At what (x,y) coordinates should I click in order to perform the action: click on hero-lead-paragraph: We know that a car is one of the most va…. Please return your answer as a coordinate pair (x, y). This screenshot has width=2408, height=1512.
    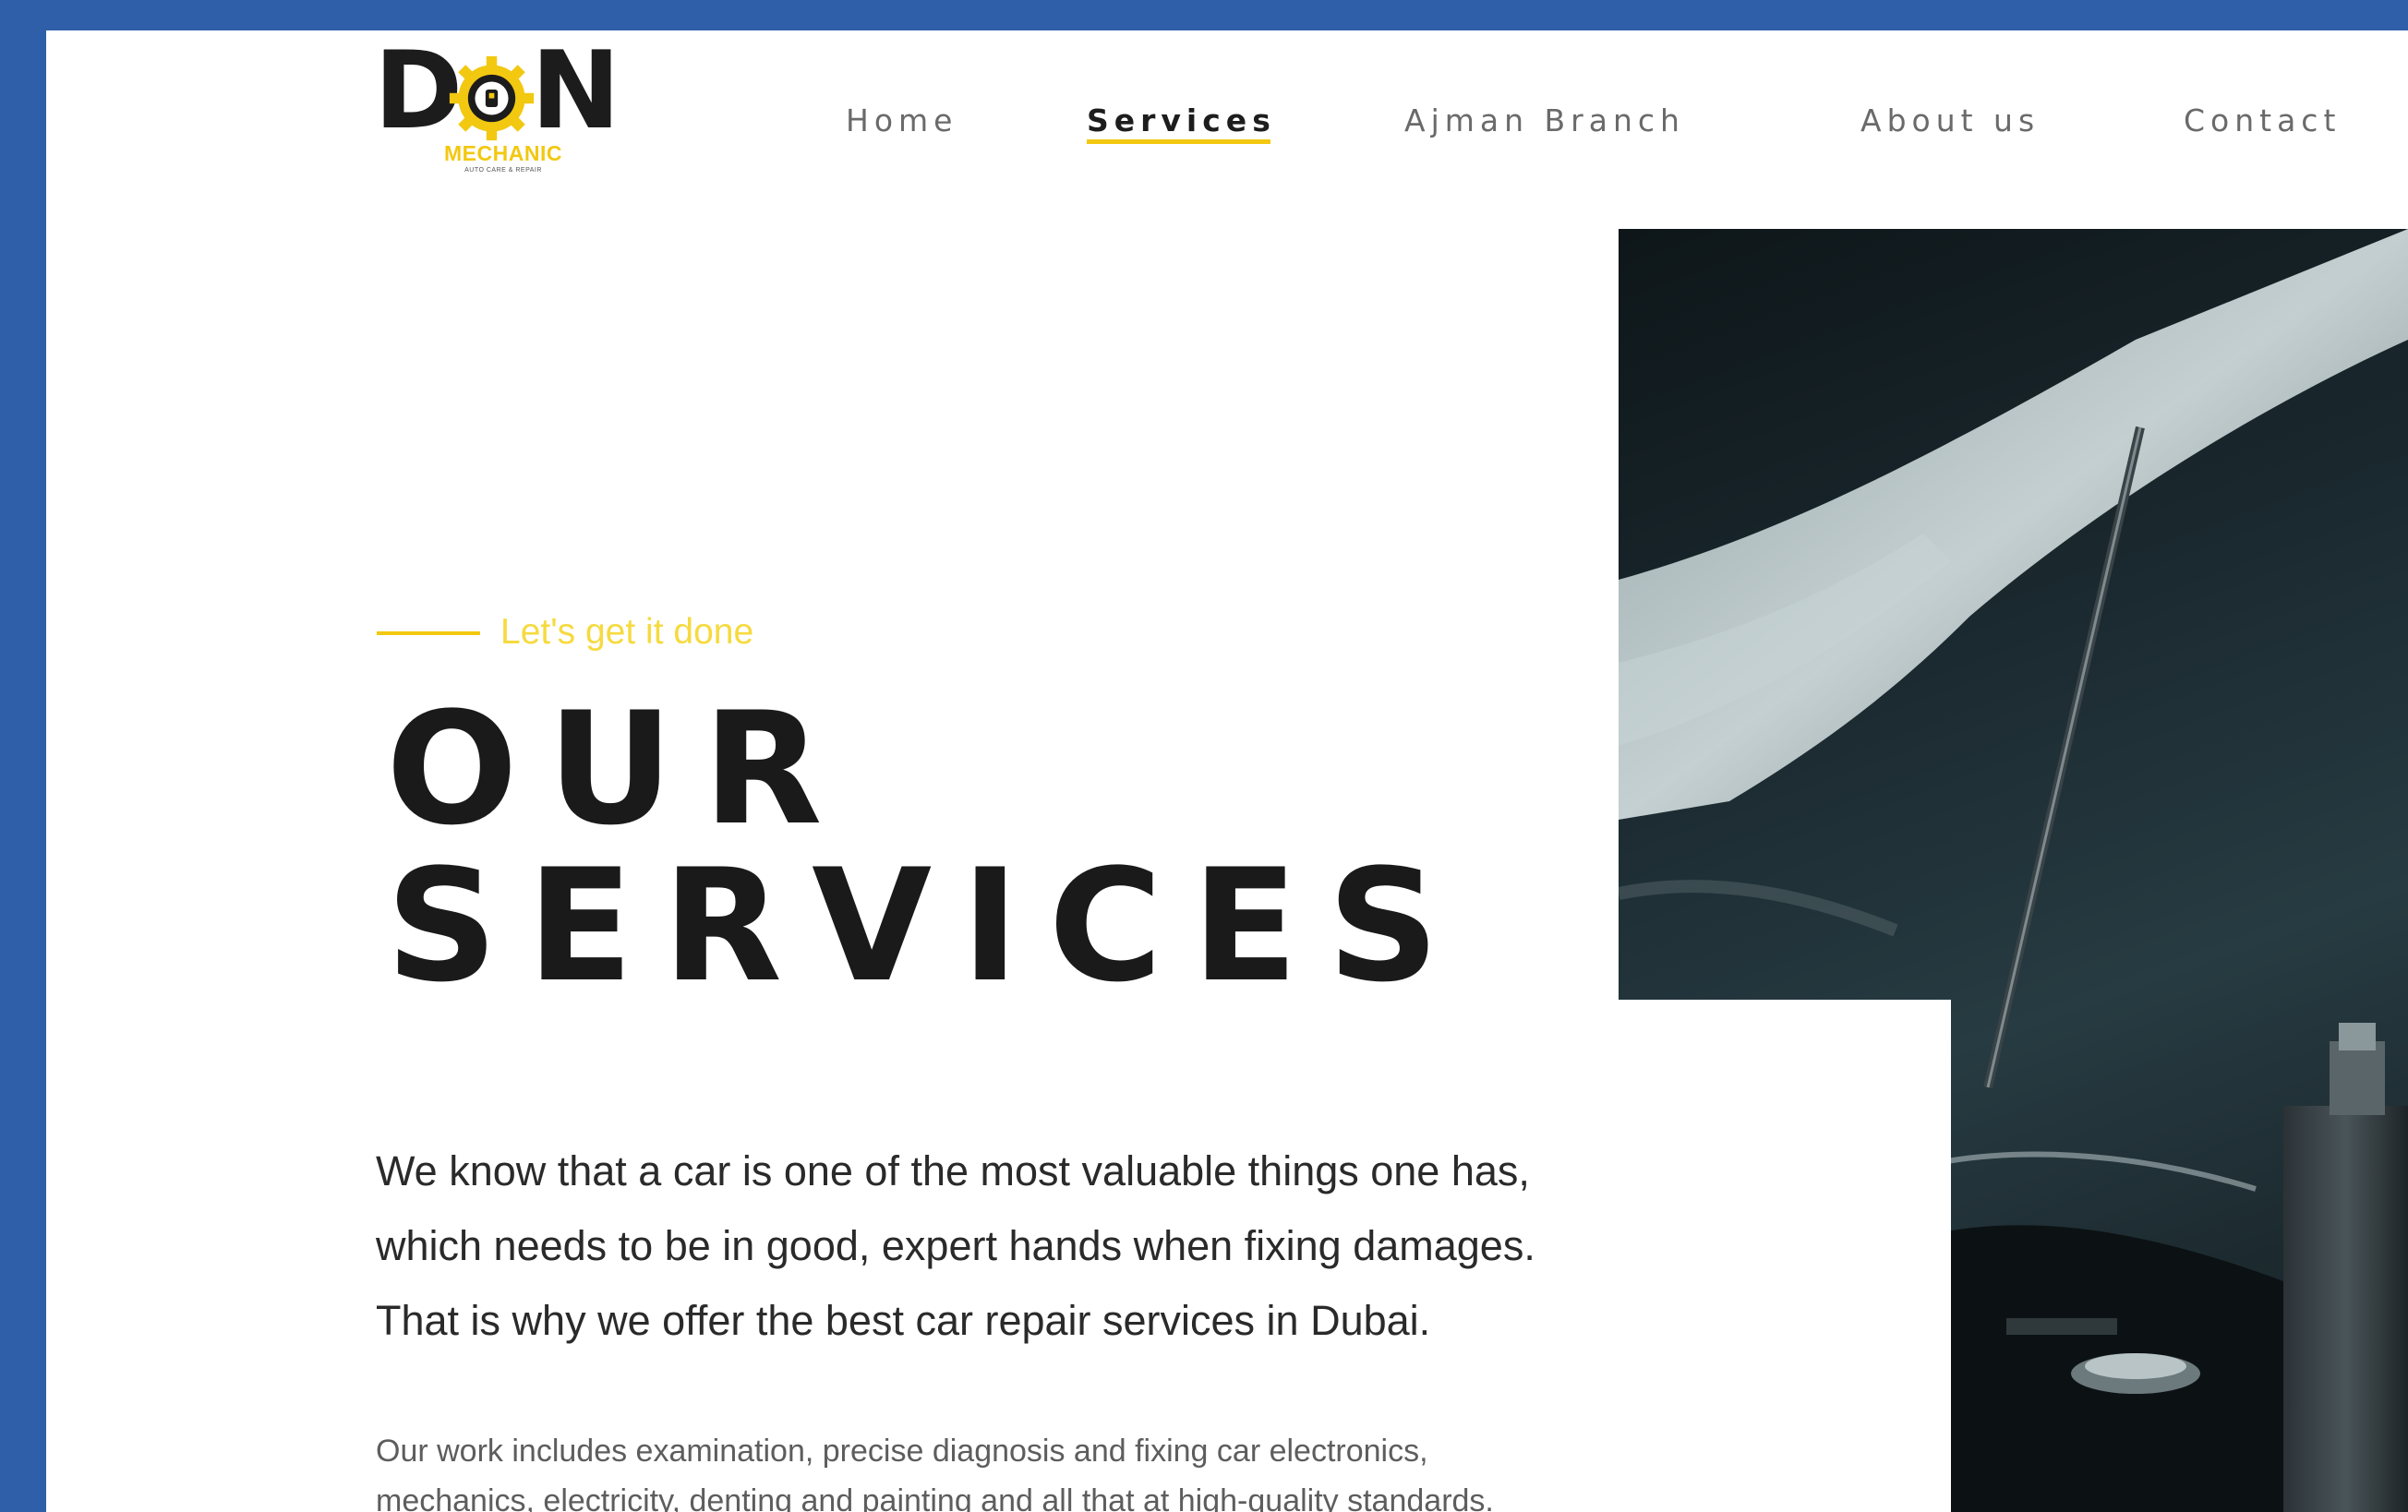
    Looking at the image, I should click on (1096, 1246).